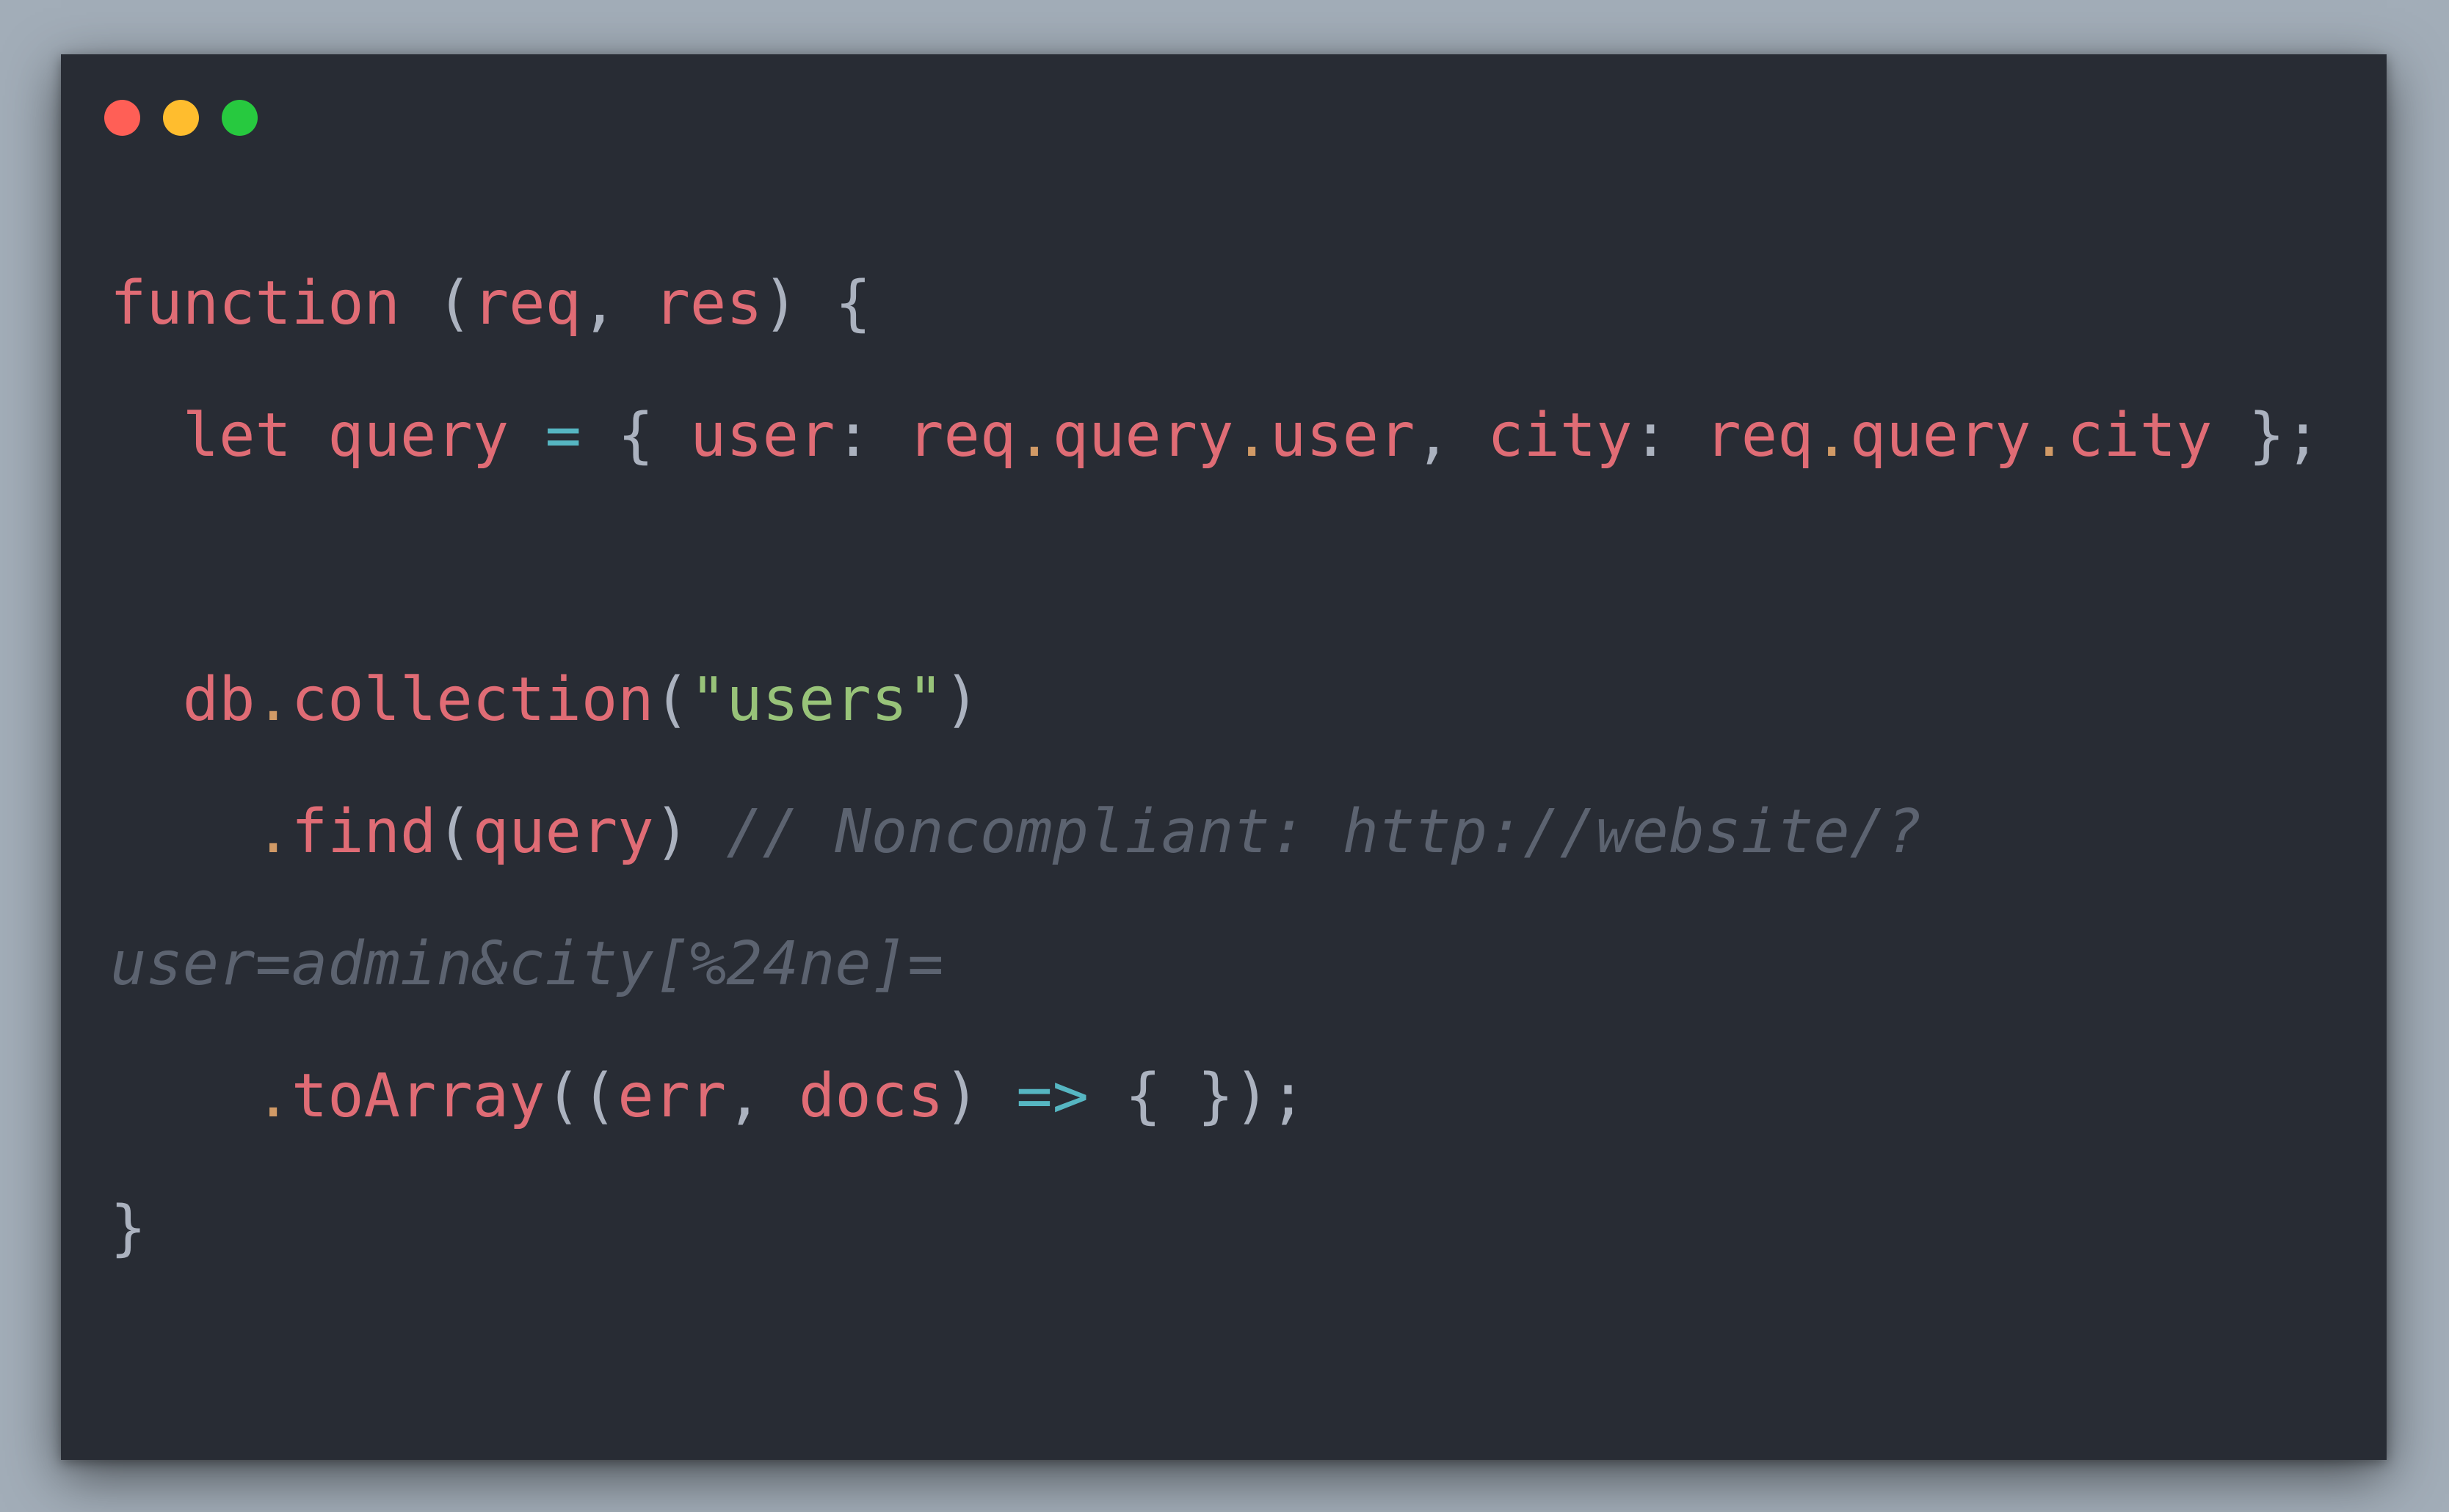 This screenshot has height=1512, width=2449. What do you see at coordinates (240, 118) in the screenshot?
I see `maximize-dot` at bounding box center [240, 118].